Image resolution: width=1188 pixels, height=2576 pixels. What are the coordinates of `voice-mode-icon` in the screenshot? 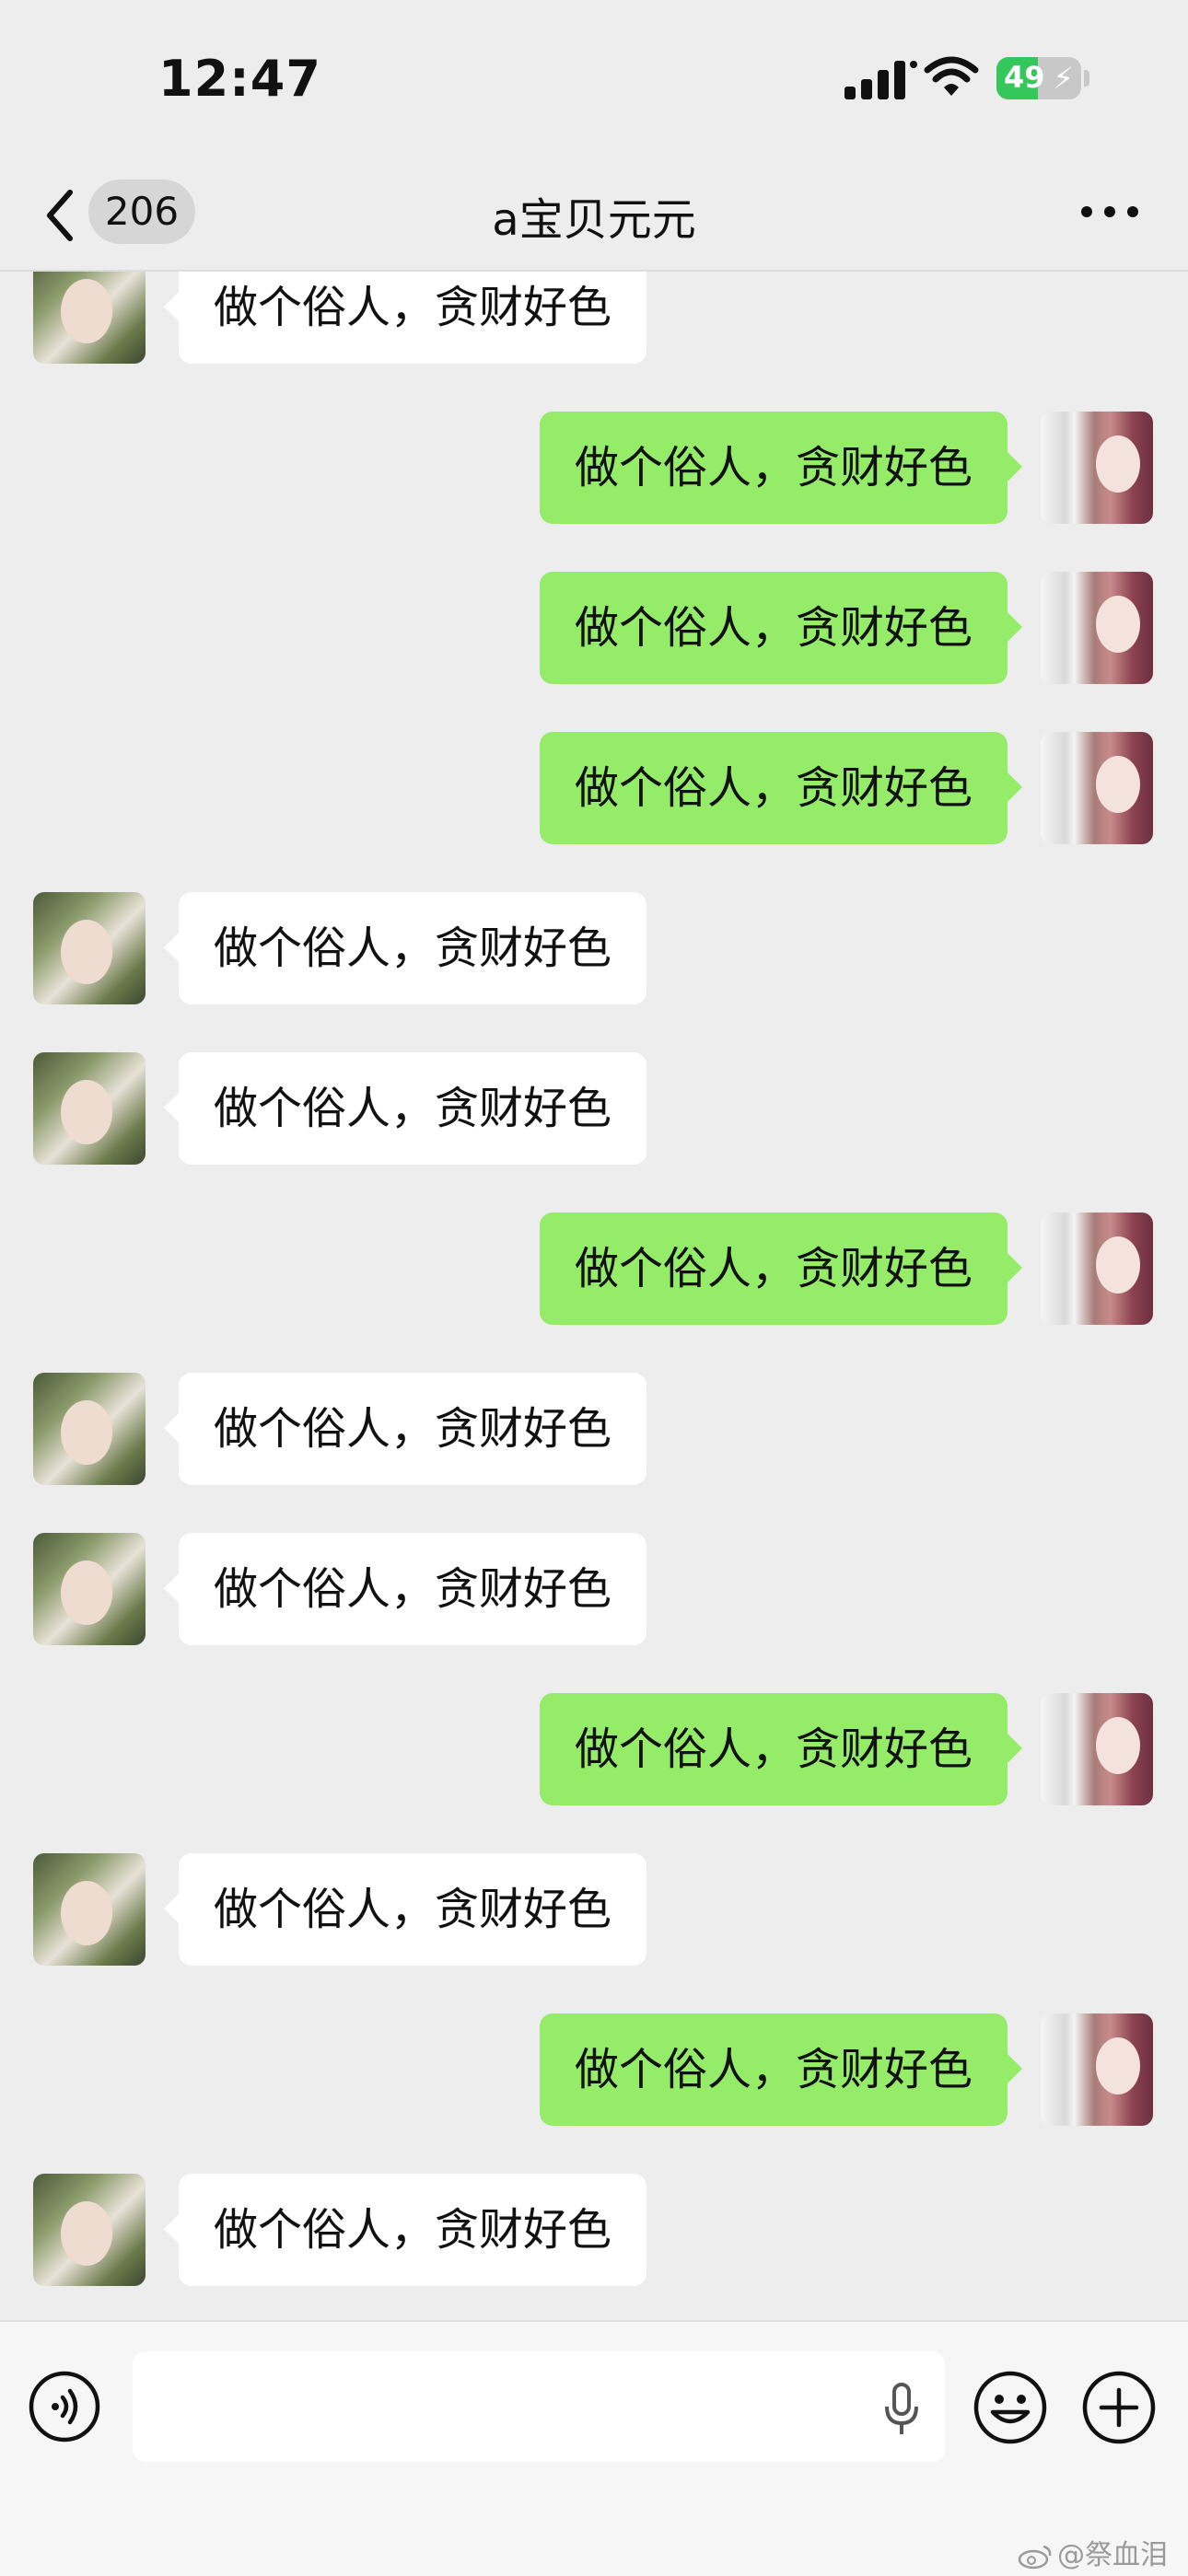 It's located at (64, 2406).